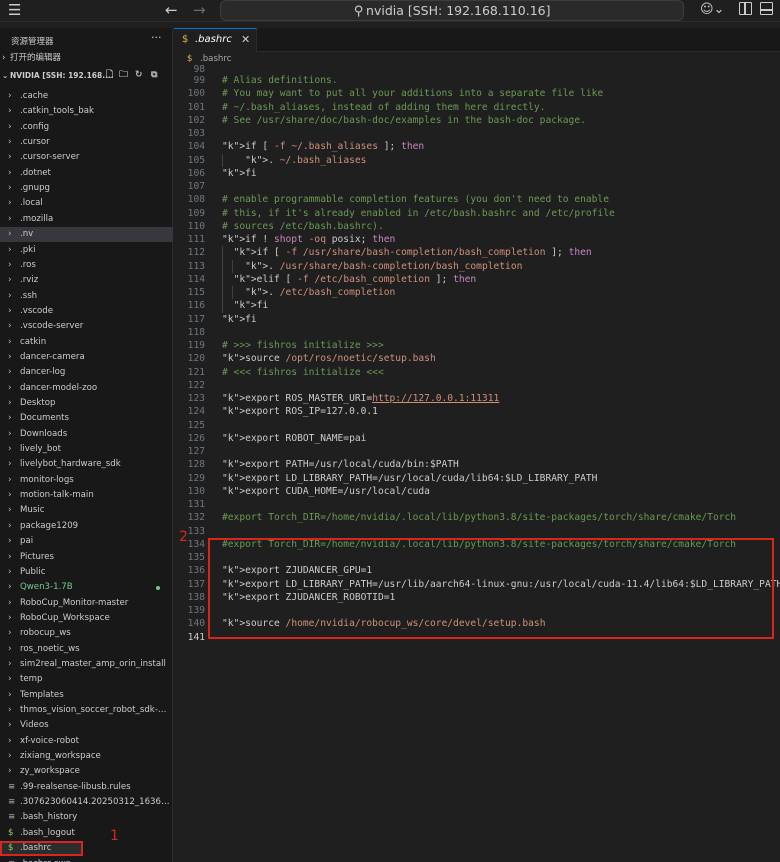 The width and height of the screenshot is (780, 862). I want to click on tree-folder: › .gnupg, so click(86, 188).